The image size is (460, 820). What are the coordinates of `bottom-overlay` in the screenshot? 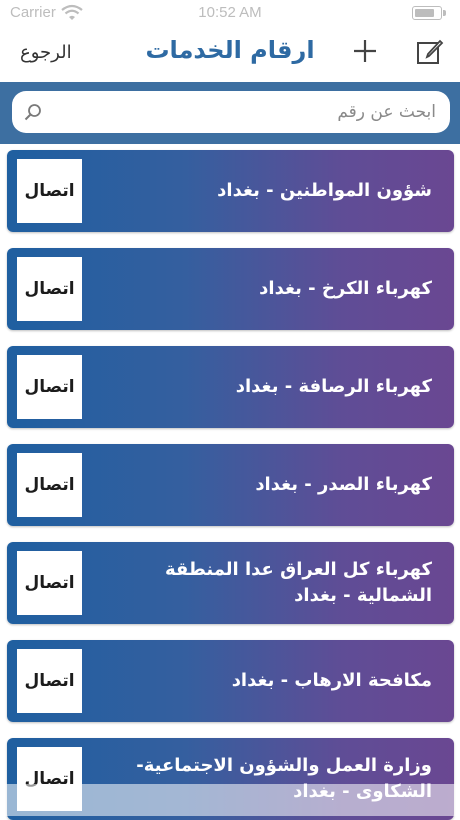 It's located at (230, 800).